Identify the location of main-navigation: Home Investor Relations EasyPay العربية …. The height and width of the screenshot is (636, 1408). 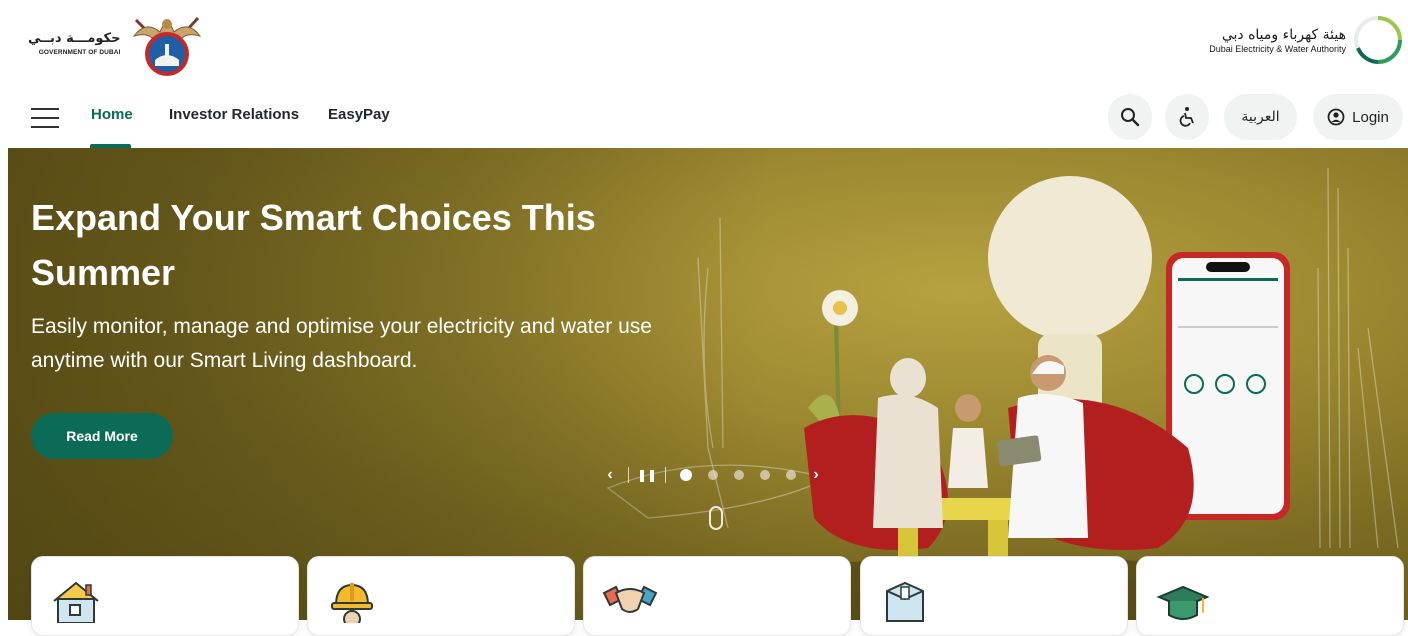
(704, 118).